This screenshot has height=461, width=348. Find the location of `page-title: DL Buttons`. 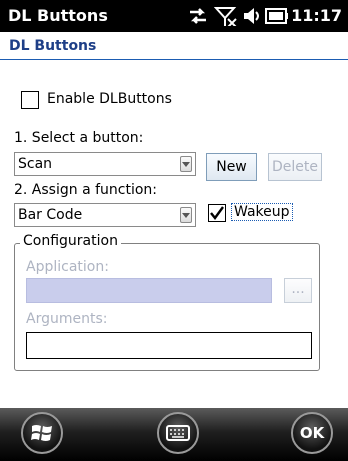

page-title: DL Buttons is located at coordinates (53, 46).